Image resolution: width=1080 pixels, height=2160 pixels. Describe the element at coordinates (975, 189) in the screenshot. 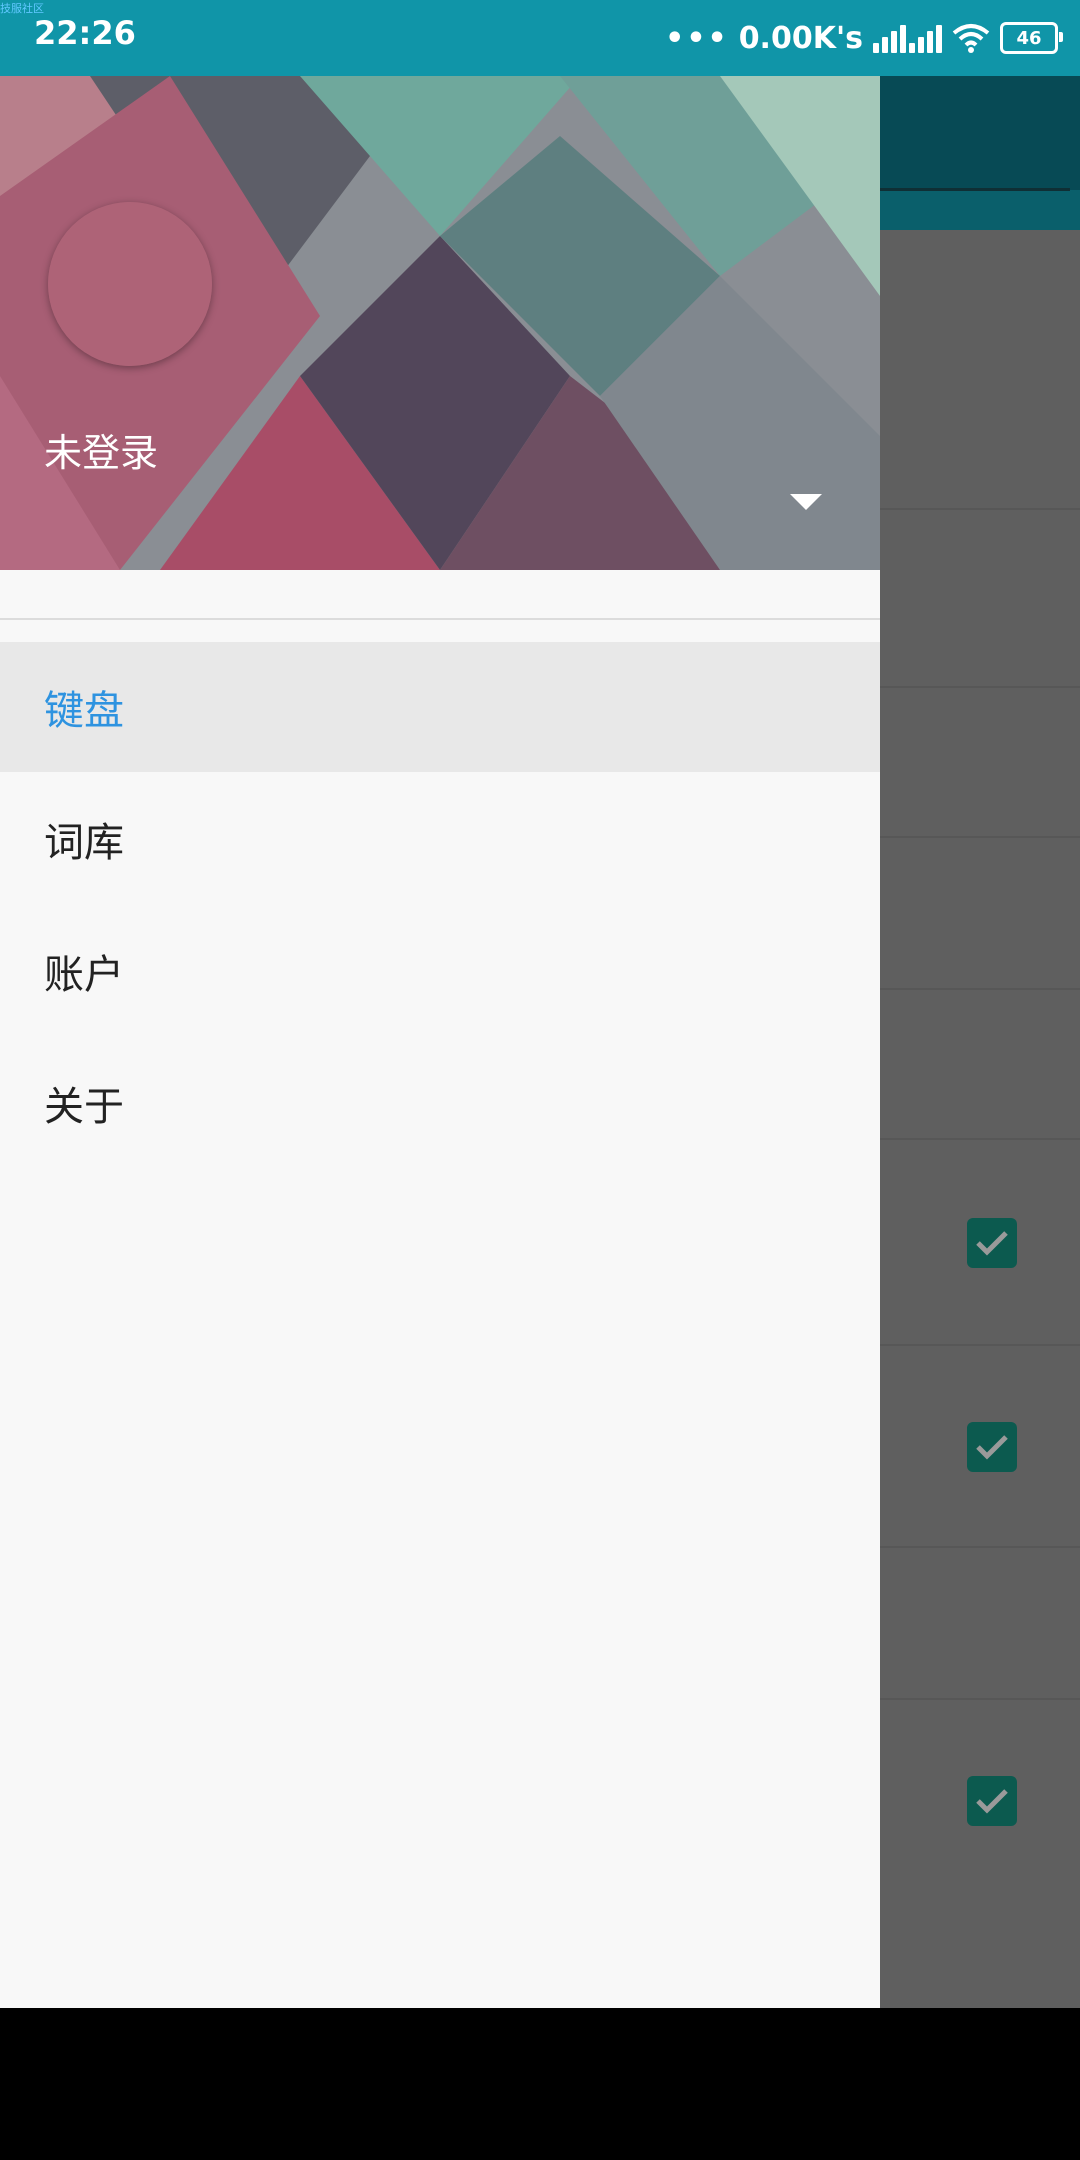

I see `background-tab-indicator` at that location.